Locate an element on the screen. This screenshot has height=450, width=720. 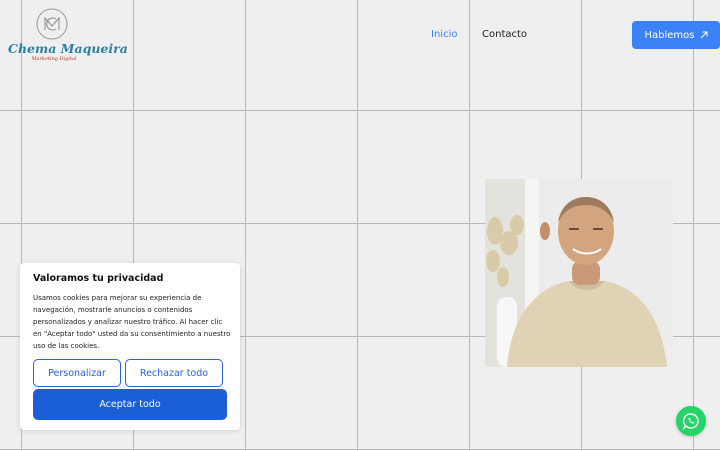
hablemos-label: Hablemos is located at coordinates (669, 35).